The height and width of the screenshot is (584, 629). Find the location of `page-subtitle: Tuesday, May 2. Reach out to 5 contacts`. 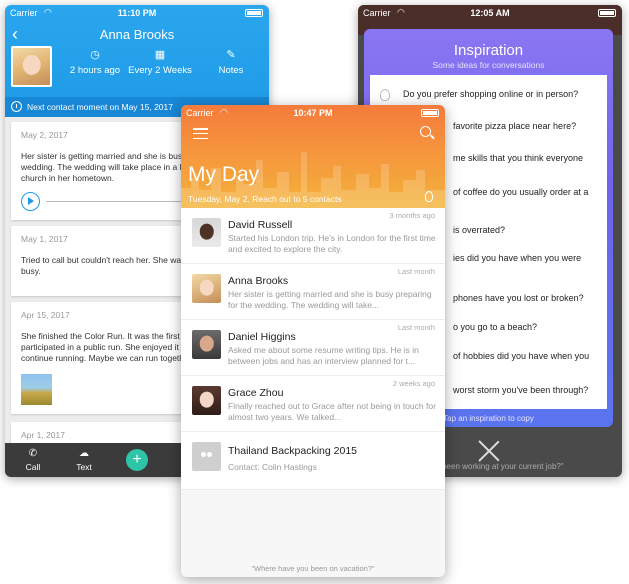

page-subtitle: Tuesday, May 2. Reach out to 5 contacts is located at coordinates (265, 199).